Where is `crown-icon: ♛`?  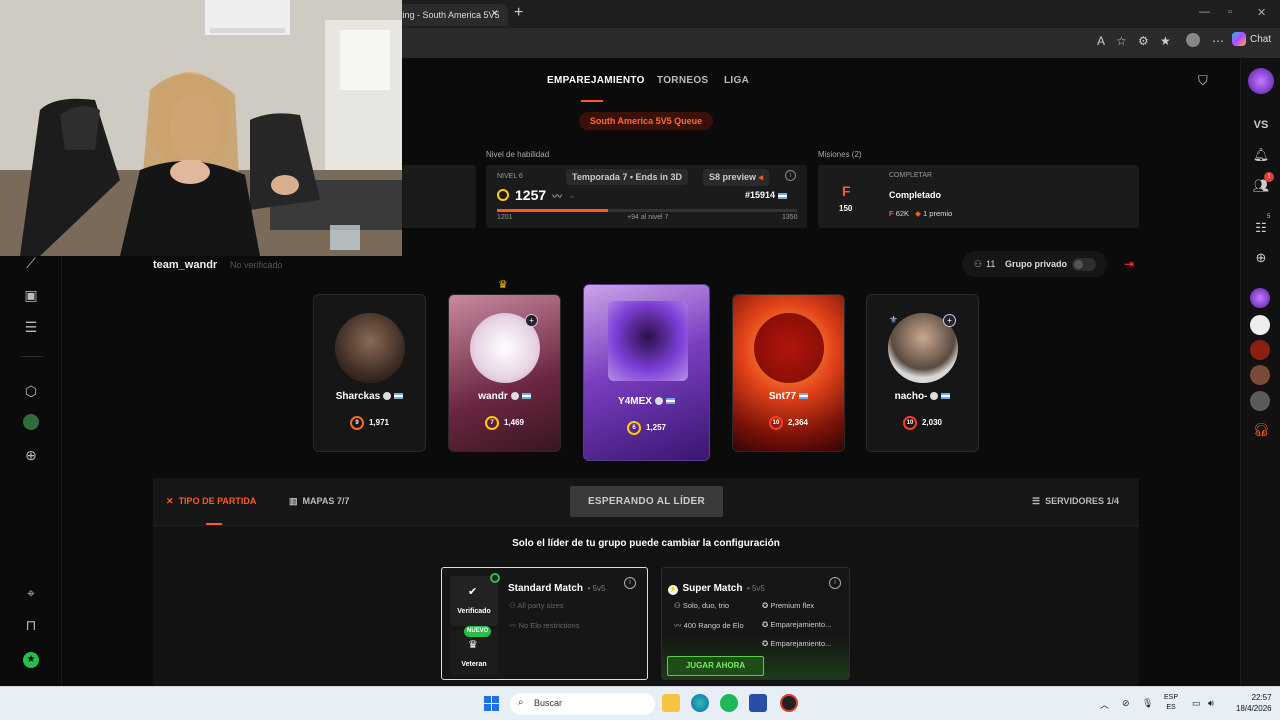 crown-icon: ♛ is located at coordinates (473, 645).